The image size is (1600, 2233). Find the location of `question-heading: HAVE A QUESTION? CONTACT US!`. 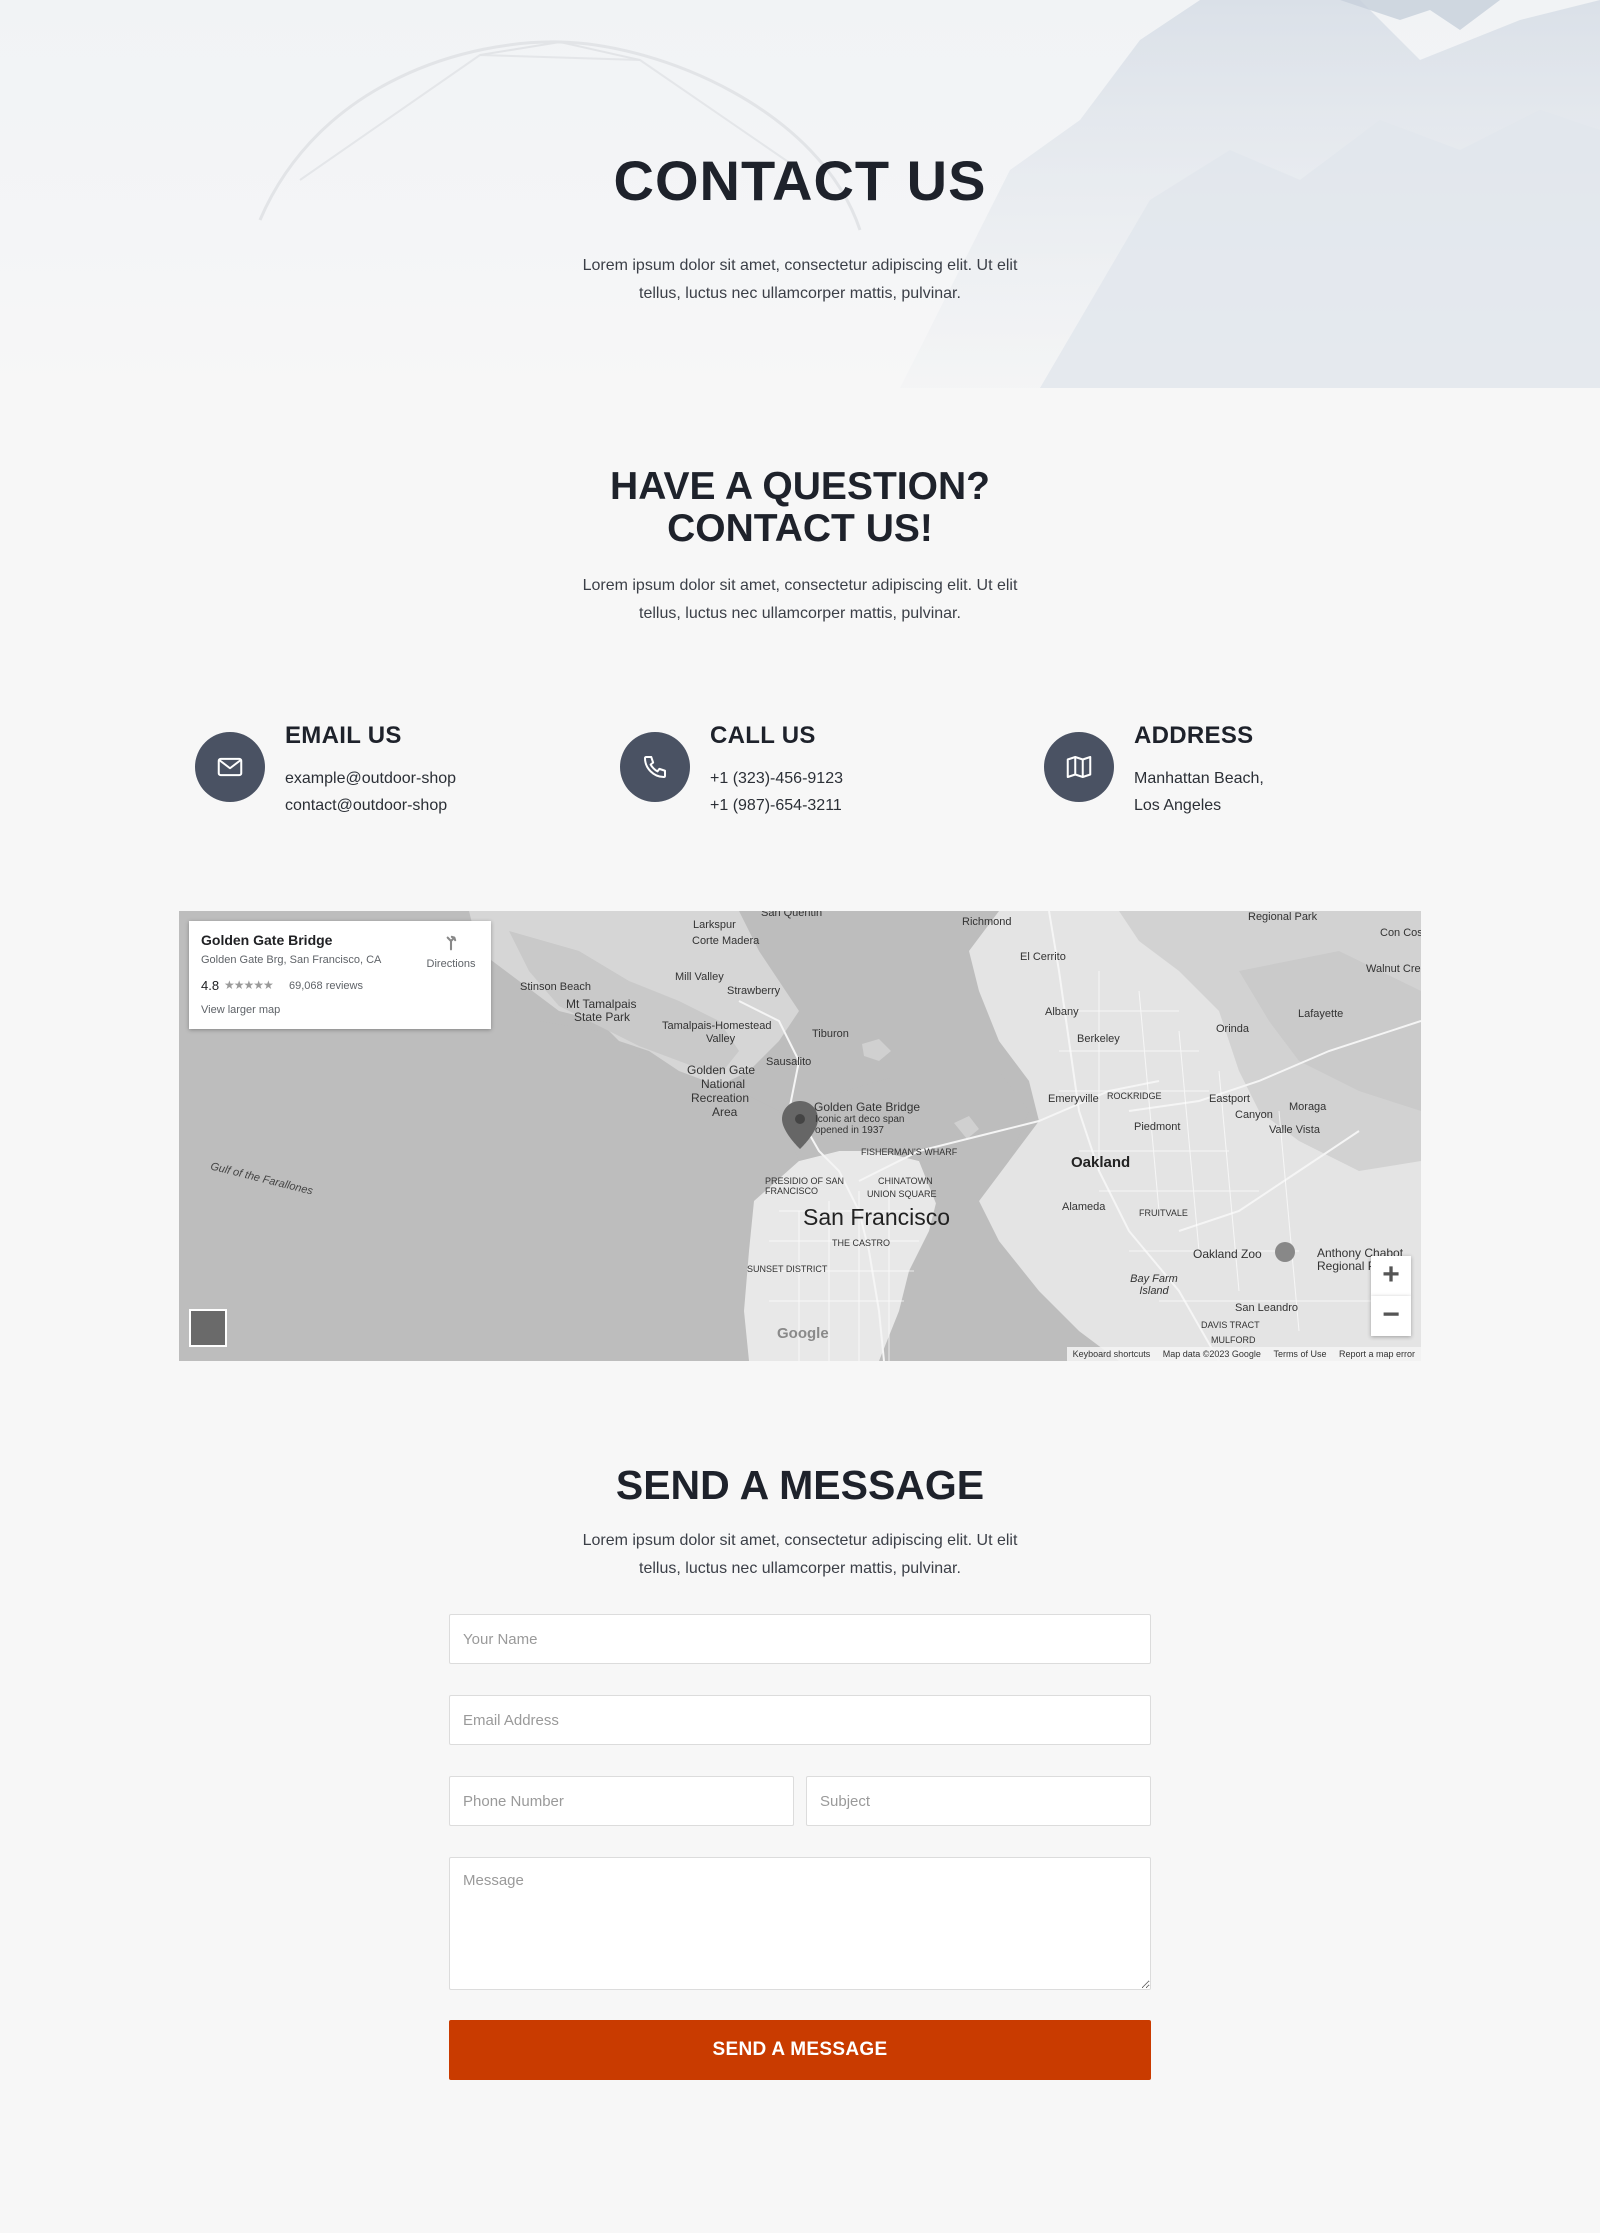

question-heading: HAVE A QUESTION? CONTACT US! is located at coordinates (800, 508).